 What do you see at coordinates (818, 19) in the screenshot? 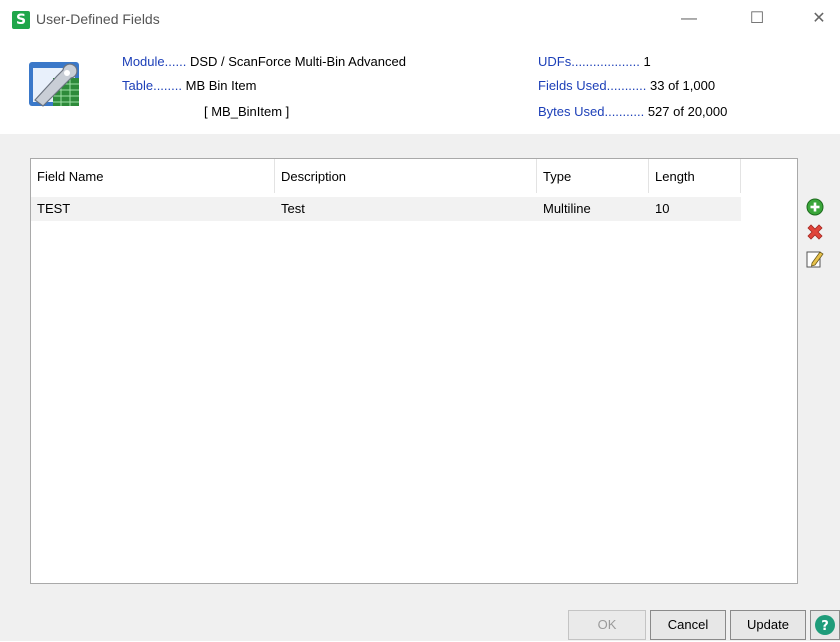
I see `close-button: ✕` at bounding box center [818, 19].